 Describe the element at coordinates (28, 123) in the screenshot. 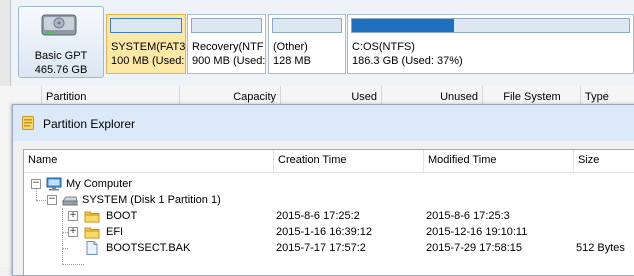

I see `explorer-app-icon` at that location.